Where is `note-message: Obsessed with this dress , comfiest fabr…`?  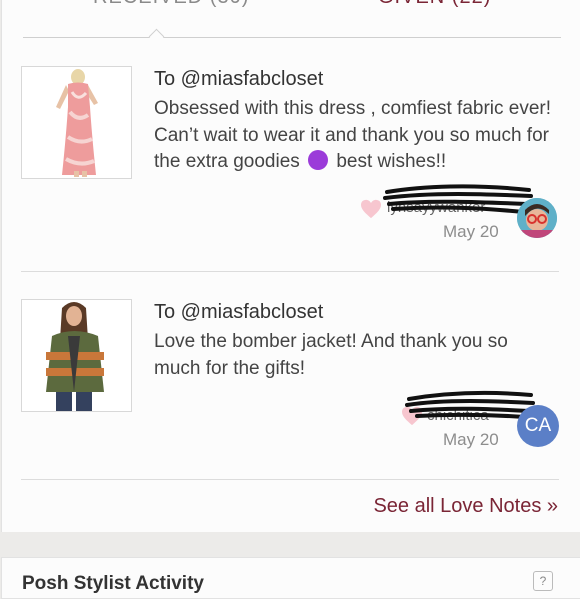
note-message: Obsessed with this dress , comfiest fabr… is located at coordinates (354, 136).